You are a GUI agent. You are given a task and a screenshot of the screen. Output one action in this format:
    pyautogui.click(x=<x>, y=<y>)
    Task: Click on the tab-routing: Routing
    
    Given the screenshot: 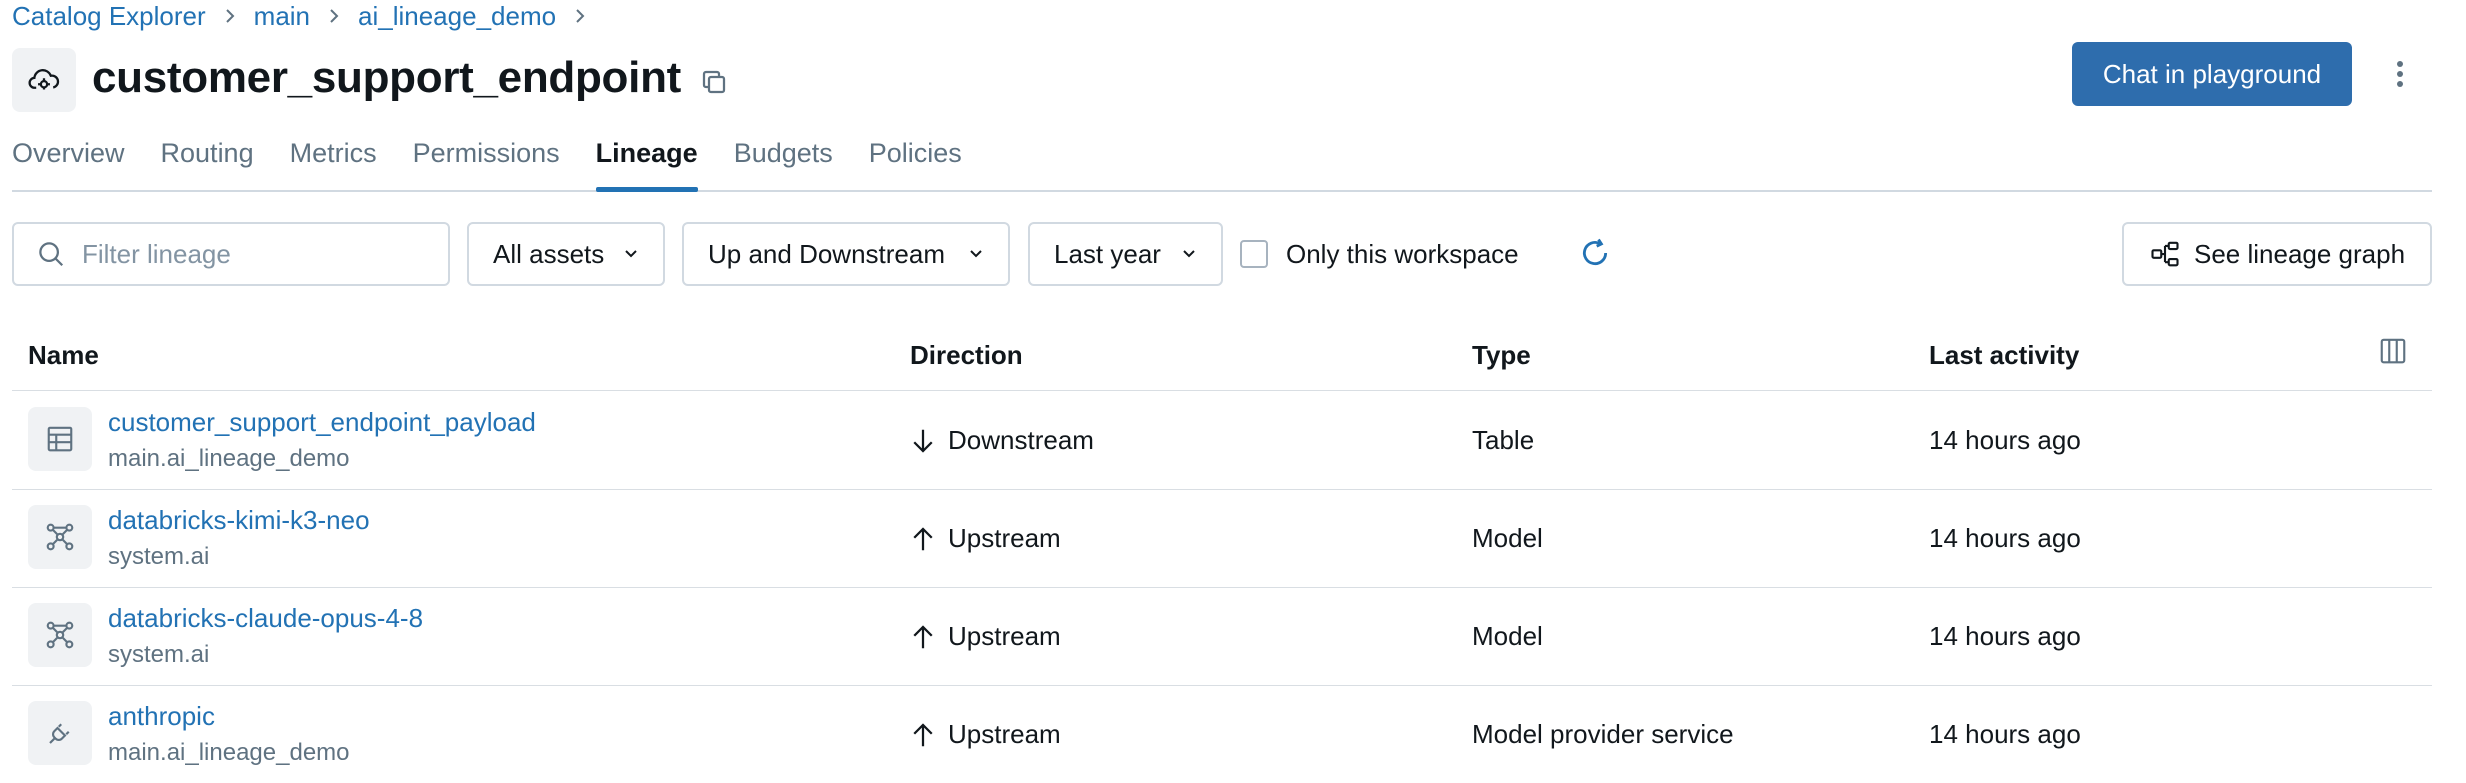 What is the action you would take?
    pyautogui.click(x=207, y=163)
    